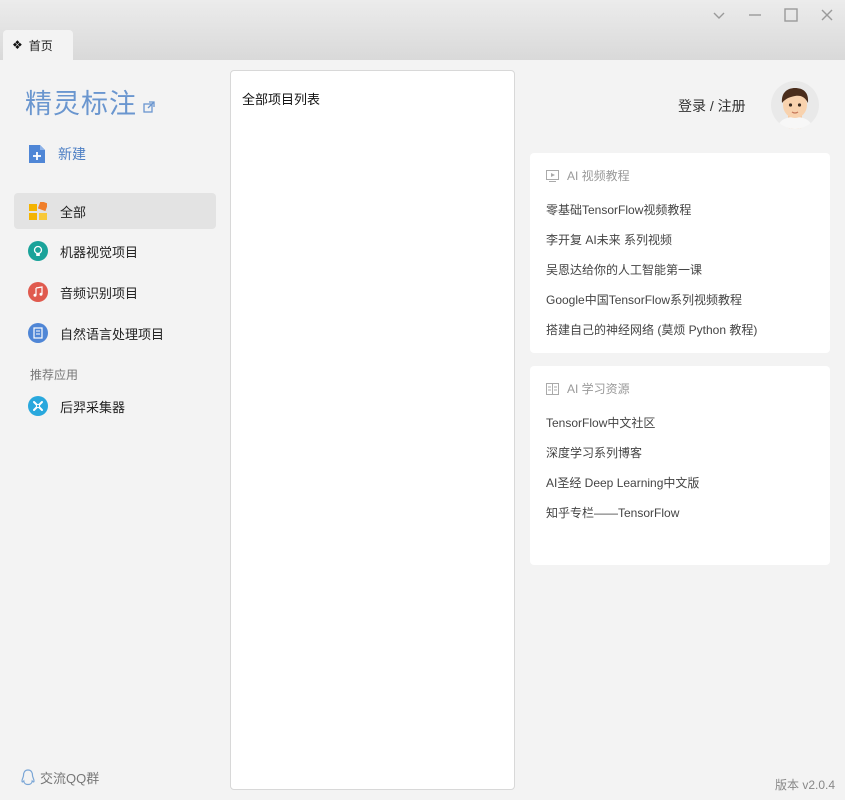 The height and width of the screenshot is (800, 845). Describe the element at coordinates (81, 104) in the screenshot. I see `brand-title: 精灵标注` at that location.